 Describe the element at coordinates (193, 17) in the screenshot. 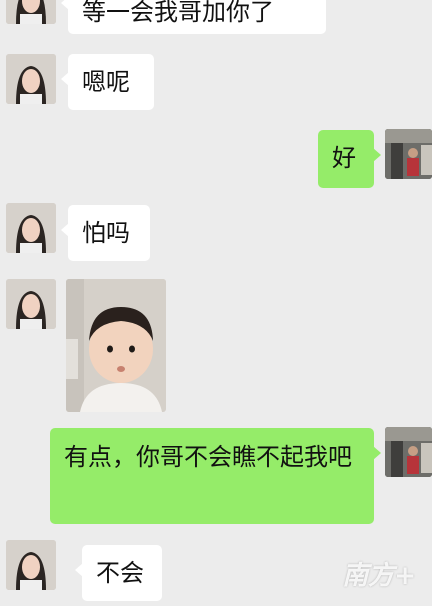

I see `message-bubble-incoming: 等一会我哥加你了` at that location.